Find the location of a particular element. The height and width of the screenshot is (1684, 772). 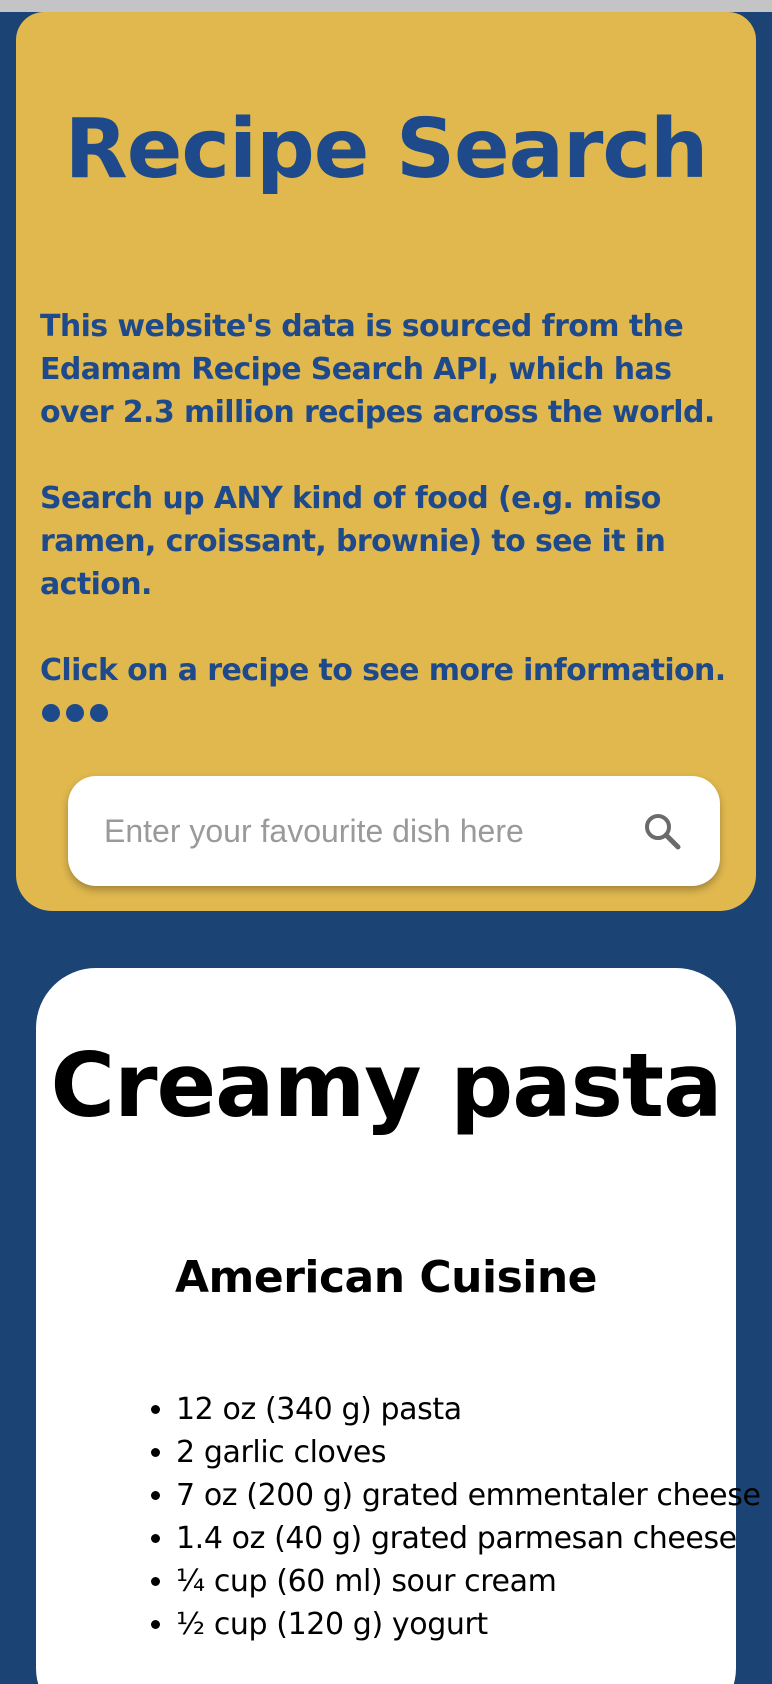

search-box is located at coordinates (394, 831).